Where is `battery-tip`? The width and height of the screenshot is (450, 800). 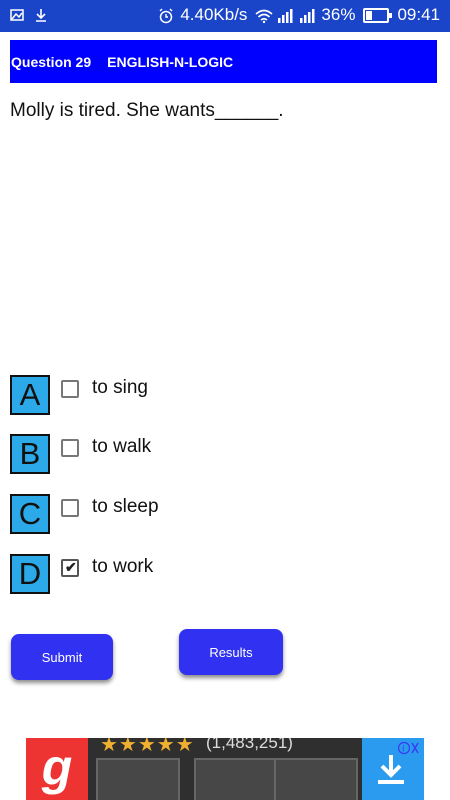 battery-tip is located at coordinates (391, 15).